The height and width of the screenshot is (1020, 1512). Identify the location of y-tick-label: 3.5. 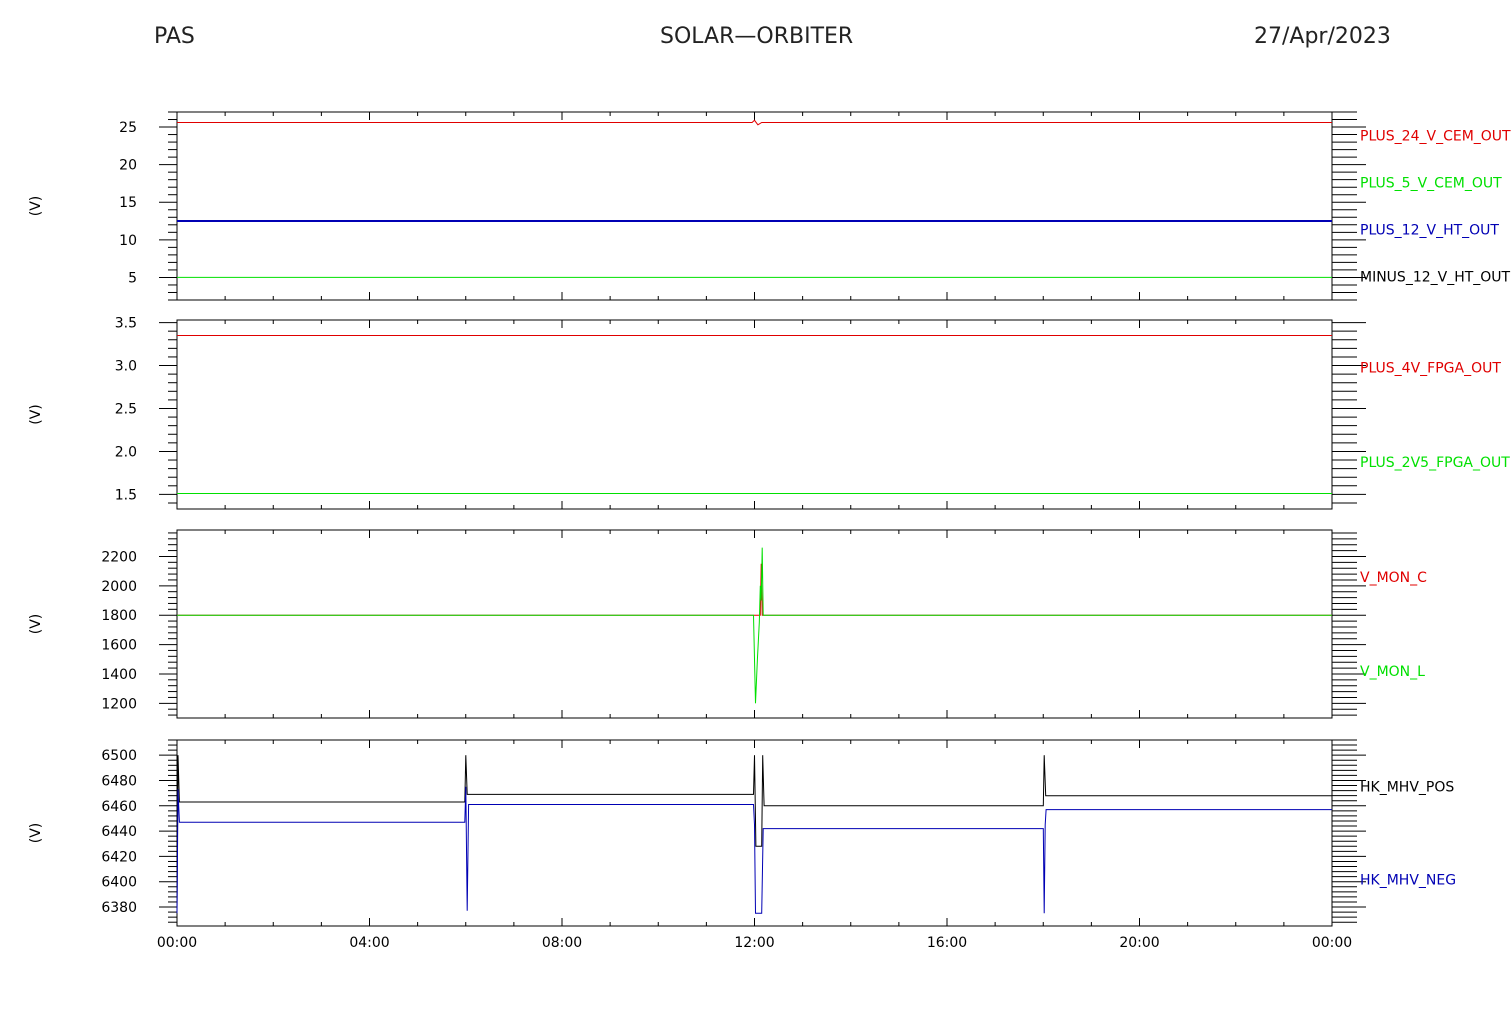
(126, 324).